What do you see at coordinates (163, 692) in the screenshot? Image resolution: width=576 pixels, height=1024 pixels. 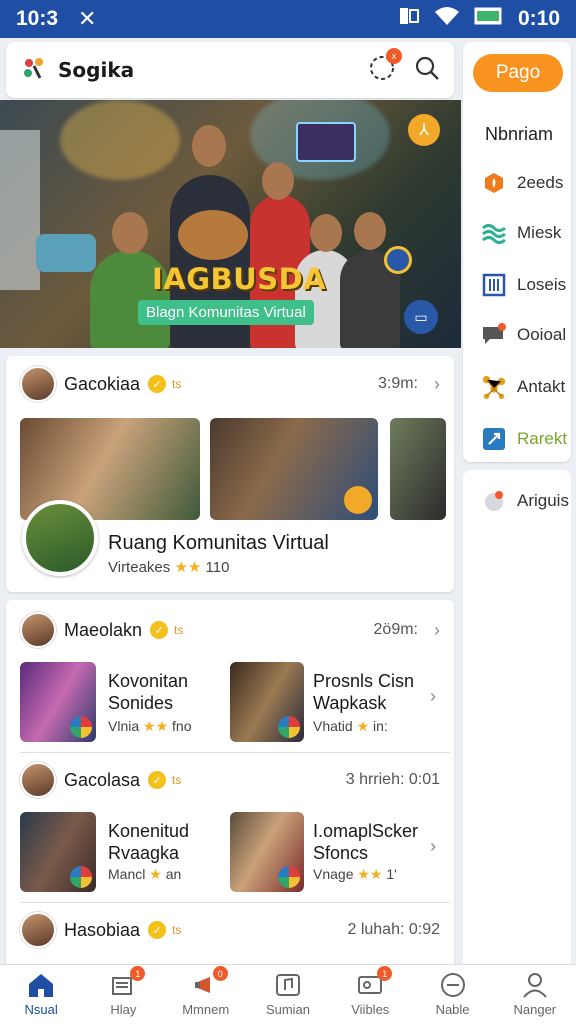 I see `item-title: Kovonitan Sonides` at bounding box center [163, 692].